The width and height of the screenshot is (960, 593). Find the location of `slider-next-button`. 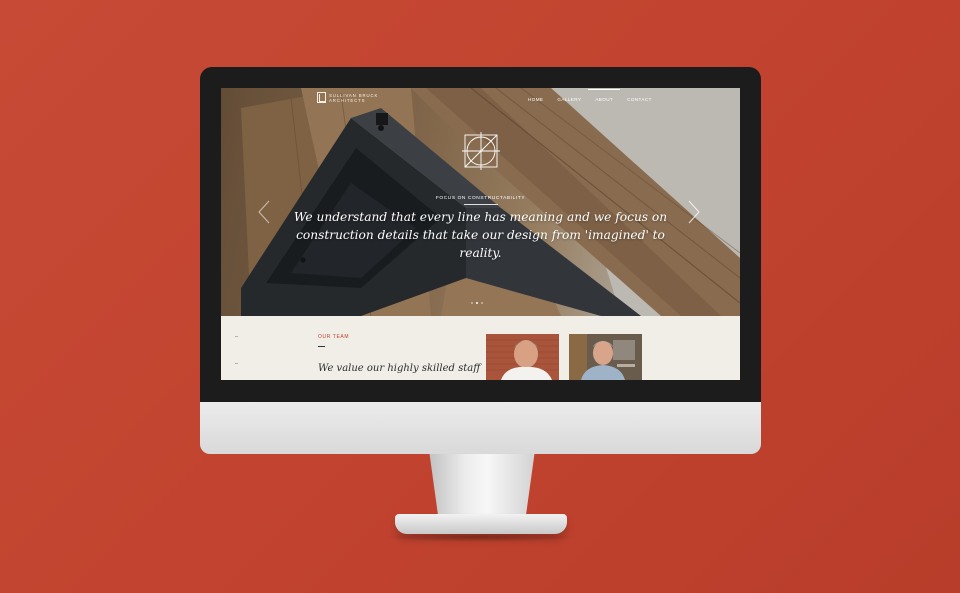

slider-next-button is located at coordinates (694, 212).